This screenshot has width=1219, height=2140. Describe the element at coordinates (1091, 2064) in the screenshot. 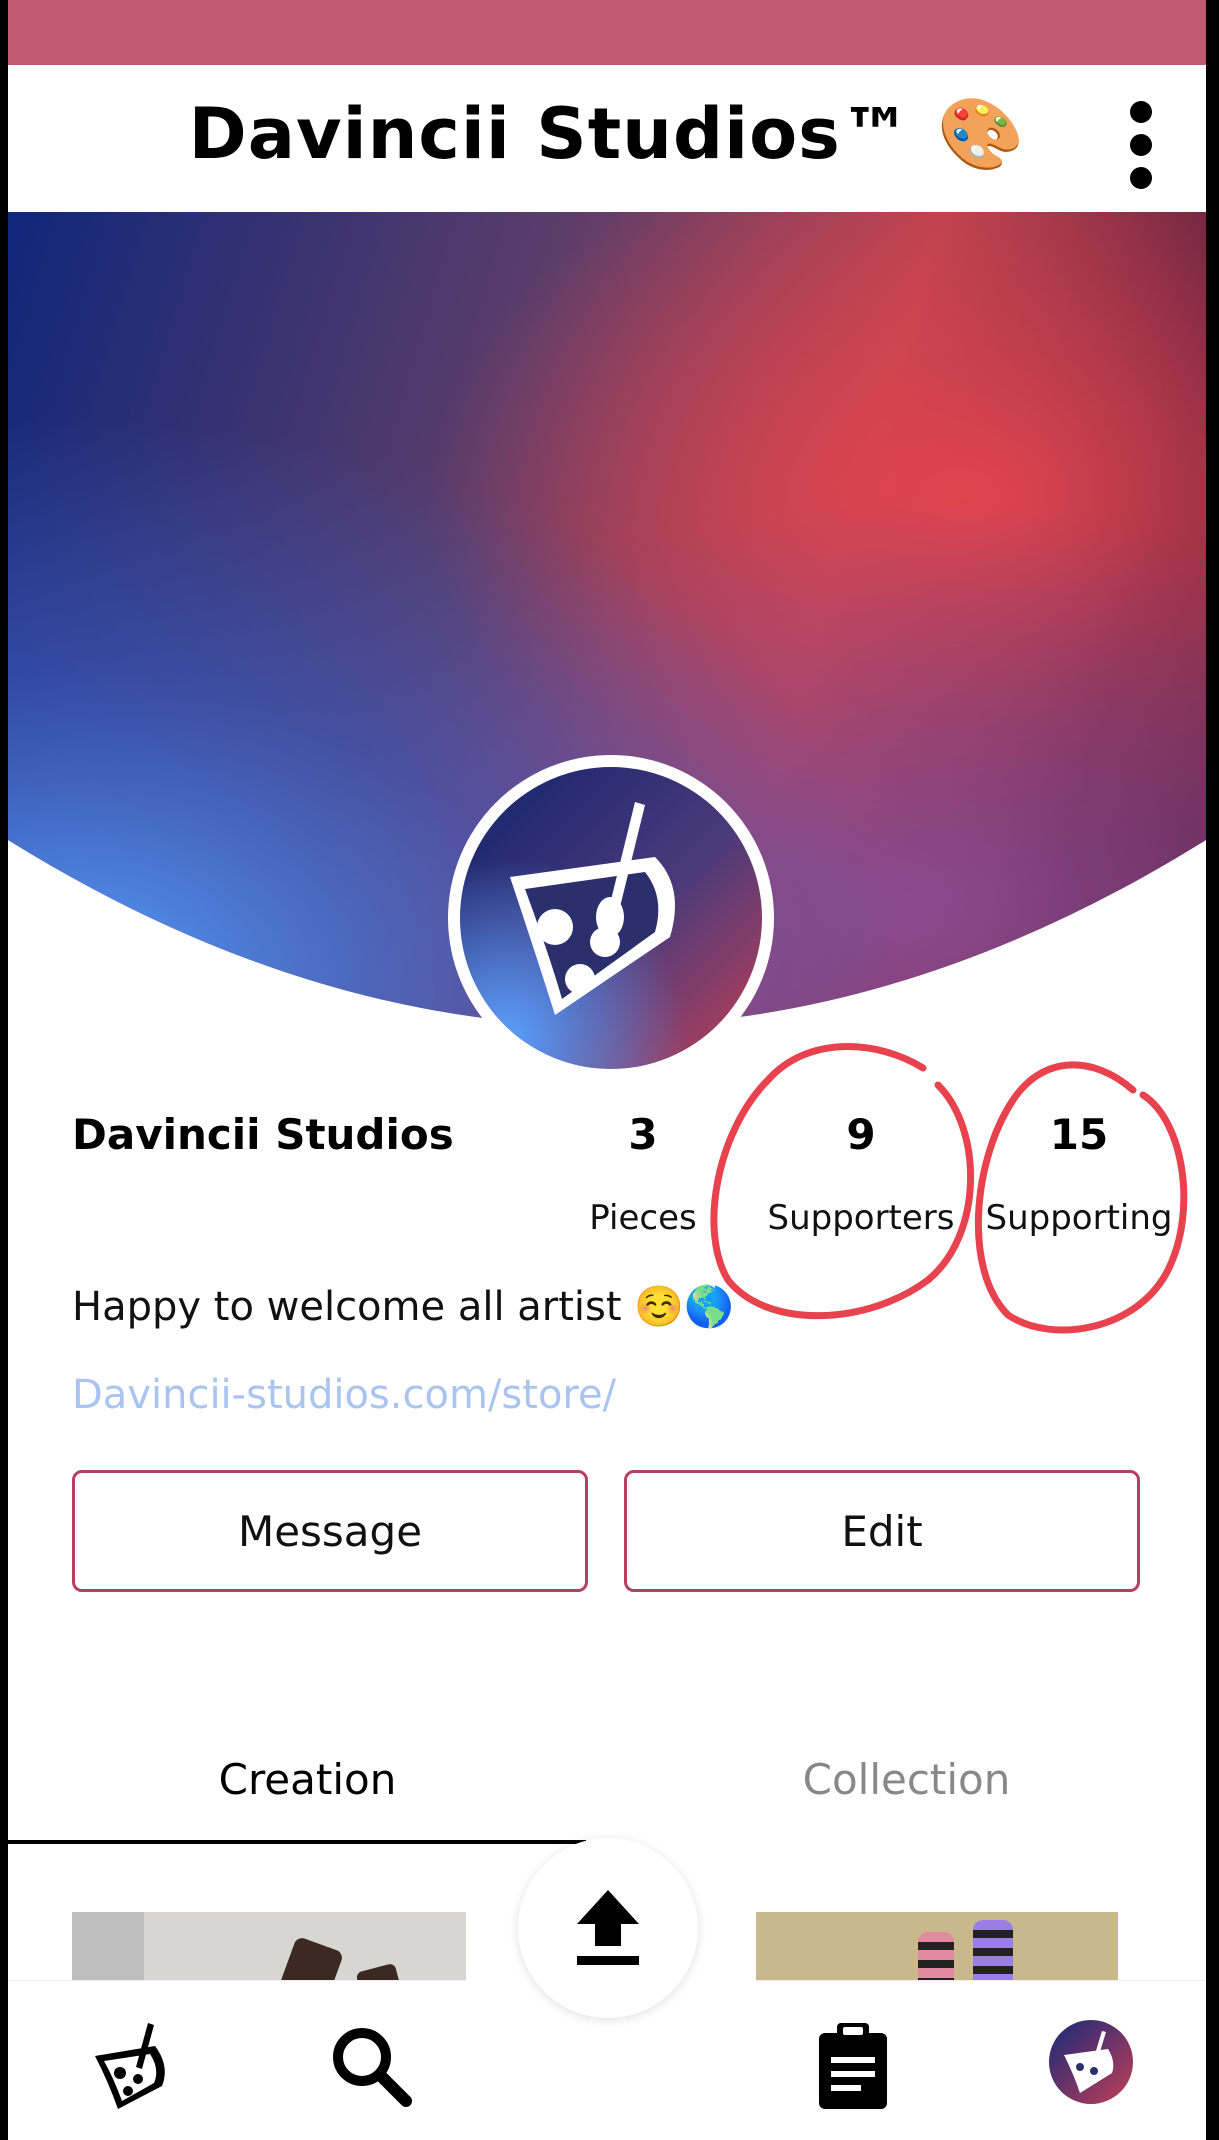

I see `profile-avatar-icon` at that location.